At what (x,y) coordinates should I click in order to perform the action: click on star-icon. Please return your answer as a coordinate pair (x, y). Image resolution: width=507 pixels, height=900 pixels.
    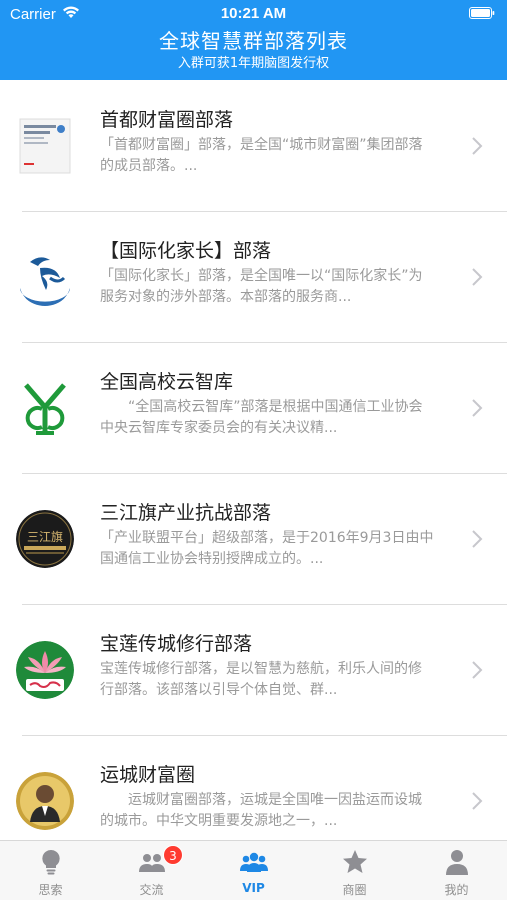
    Looking at the image, I should click on (355, 861).